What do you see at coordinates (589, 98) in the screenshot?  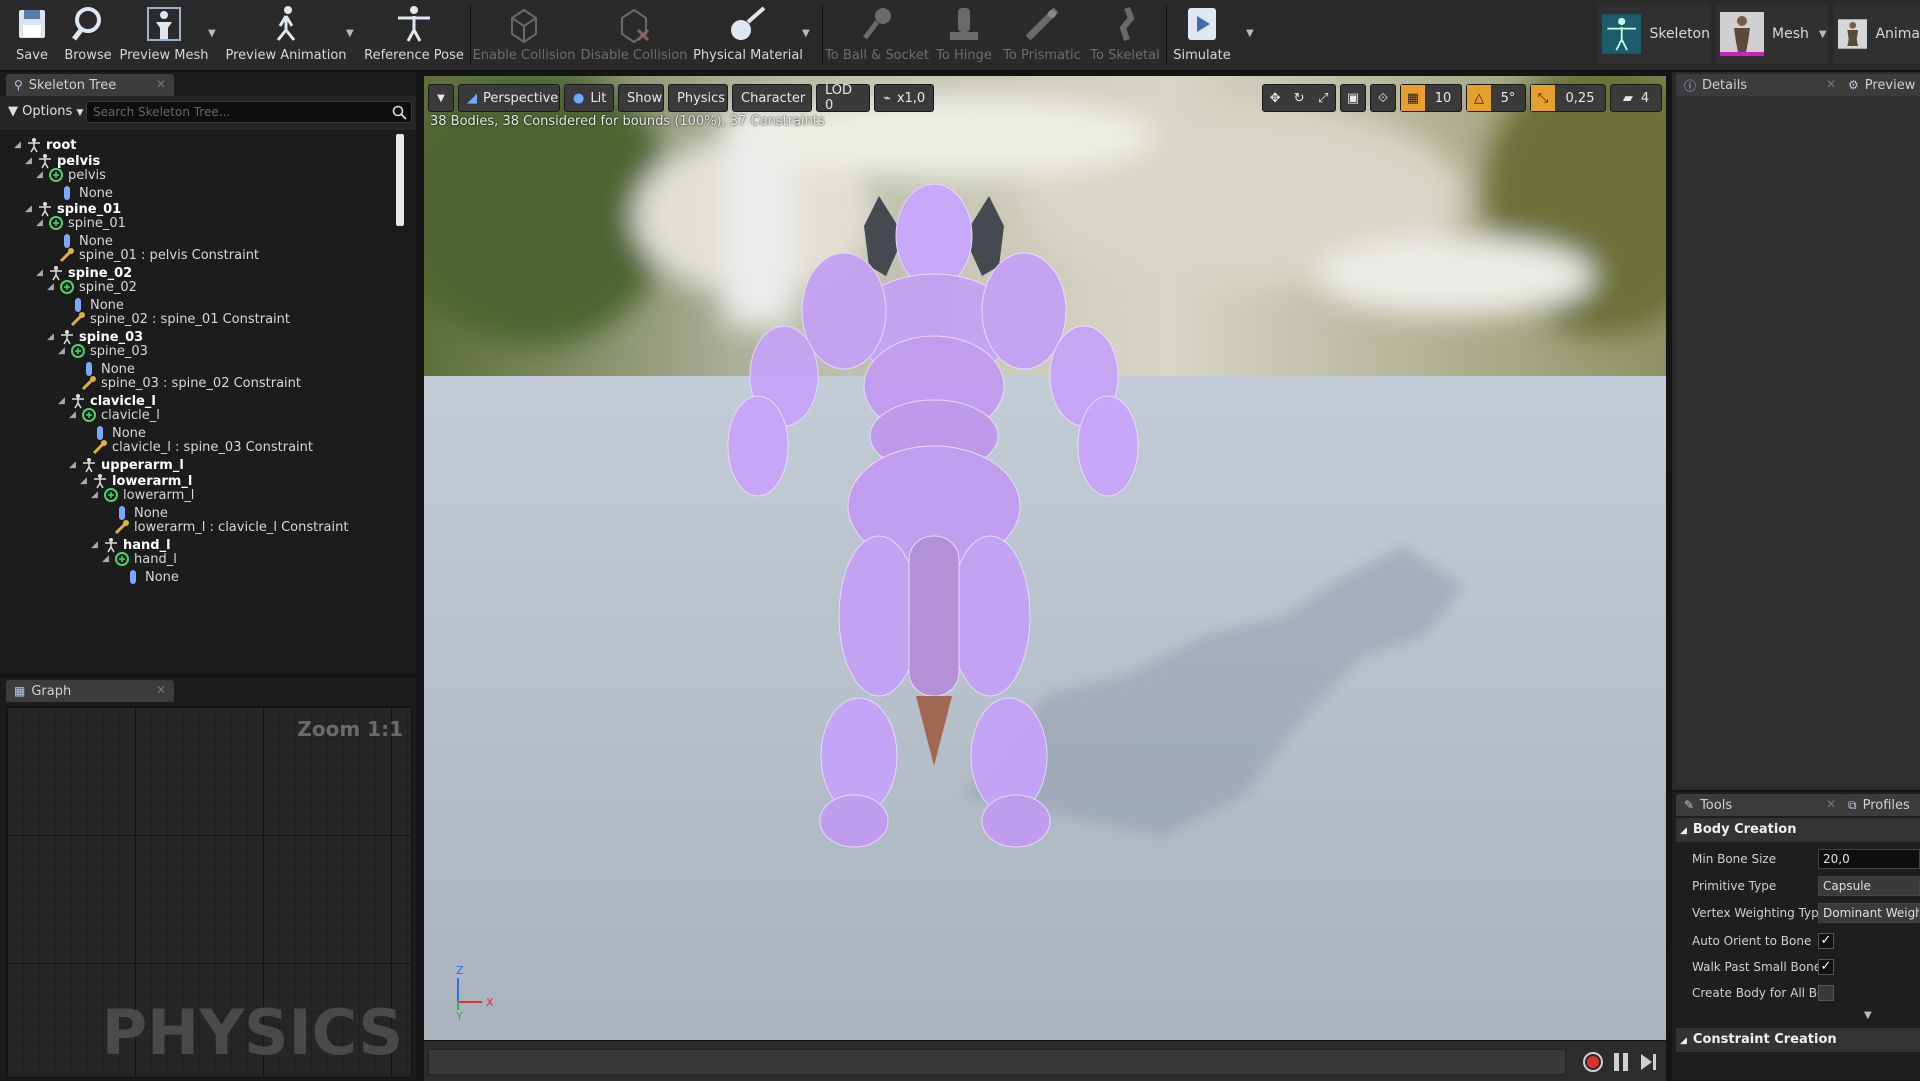 I see `lit-button: ● Lit` at bounding box center [589, 98].